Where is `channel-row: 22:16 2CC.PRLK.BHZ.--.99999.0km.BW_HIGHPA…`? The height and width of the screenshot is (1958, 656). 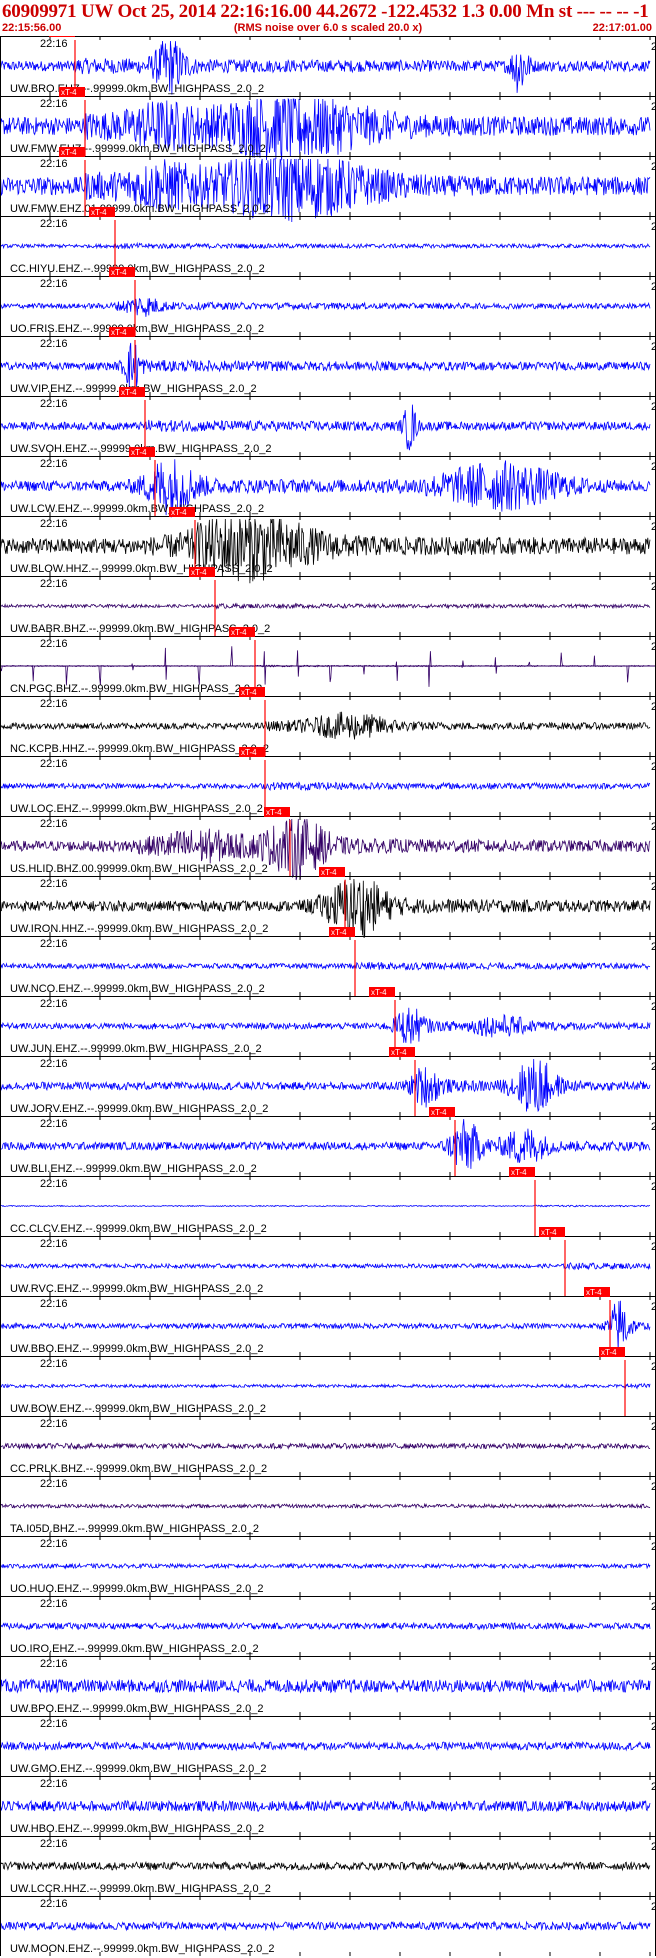 channel-row: 22:16 2CC.PRLK.BHZ.--.99999.0km.BW_HIGHPA… is located at coordinates (328, 1446).